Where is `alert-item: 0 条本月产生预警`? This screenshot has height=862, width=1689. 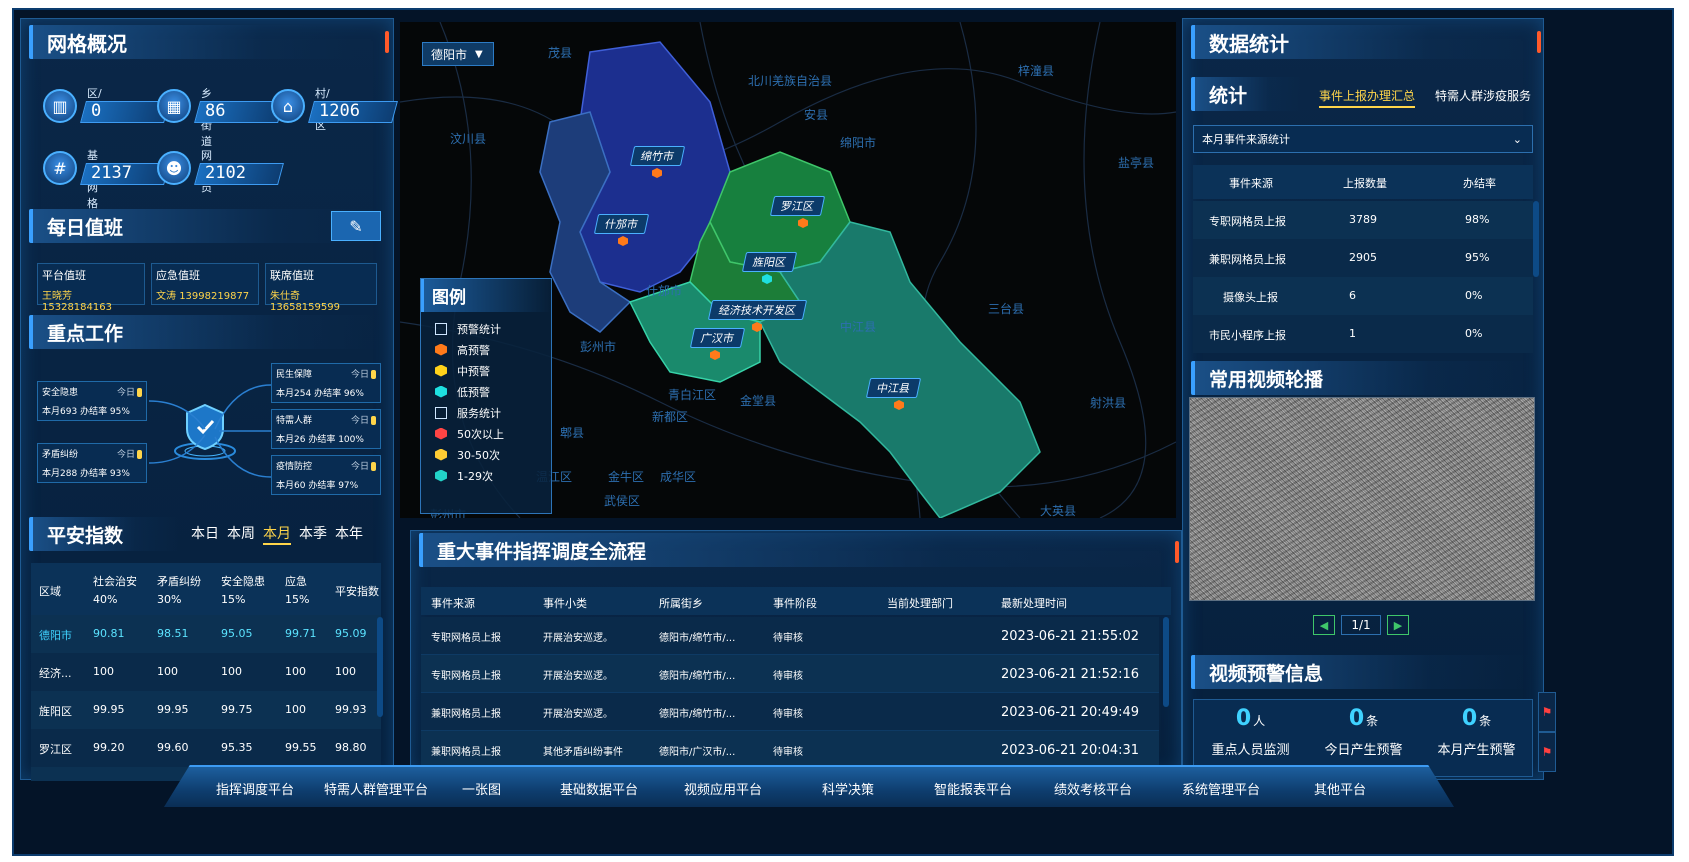 alert-item: 0 条本月产生预警 is located at coordinates (1476, 732).